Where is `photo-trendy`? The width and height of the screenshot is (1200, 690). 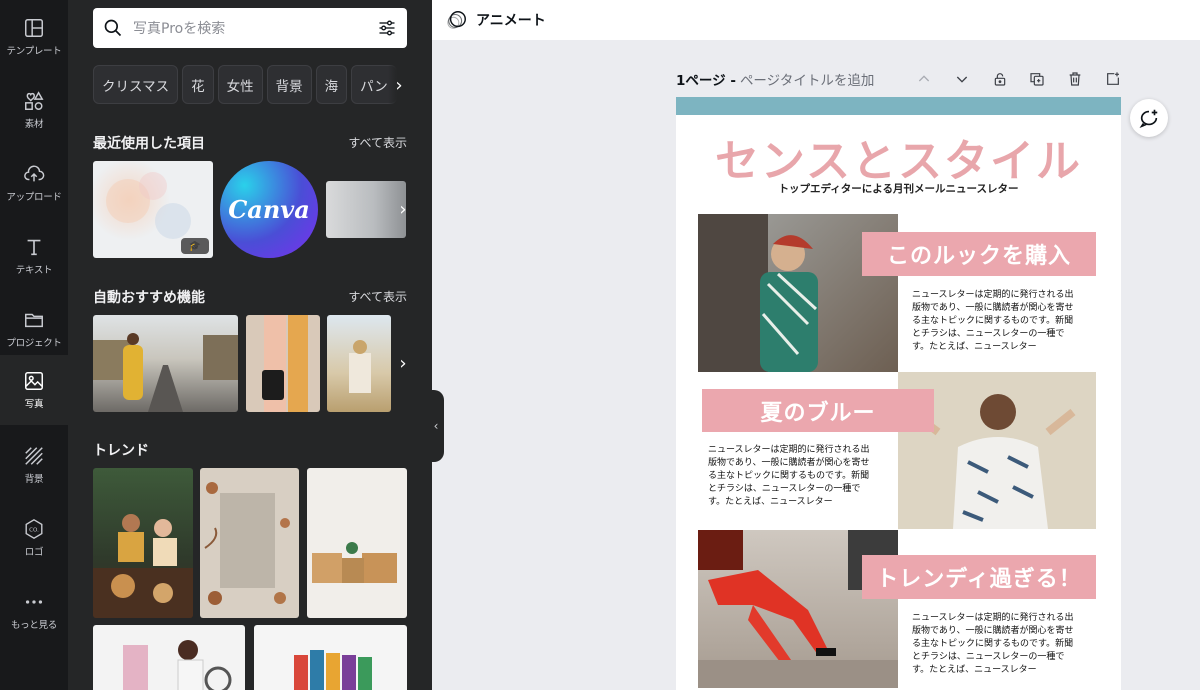 photo-trendy is located at coordinates (798, 609).